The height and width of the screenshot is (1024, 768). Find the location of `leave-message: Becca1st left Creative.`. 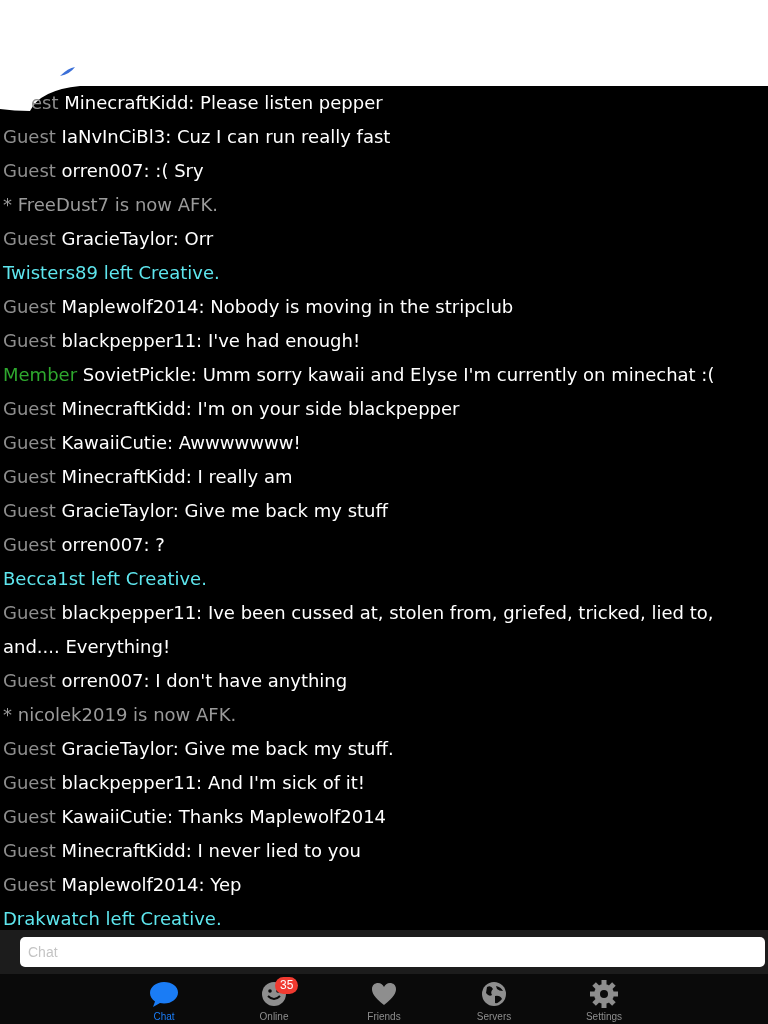

leave-message: Becca1st left Creative. is located at coordinates (105, 579).